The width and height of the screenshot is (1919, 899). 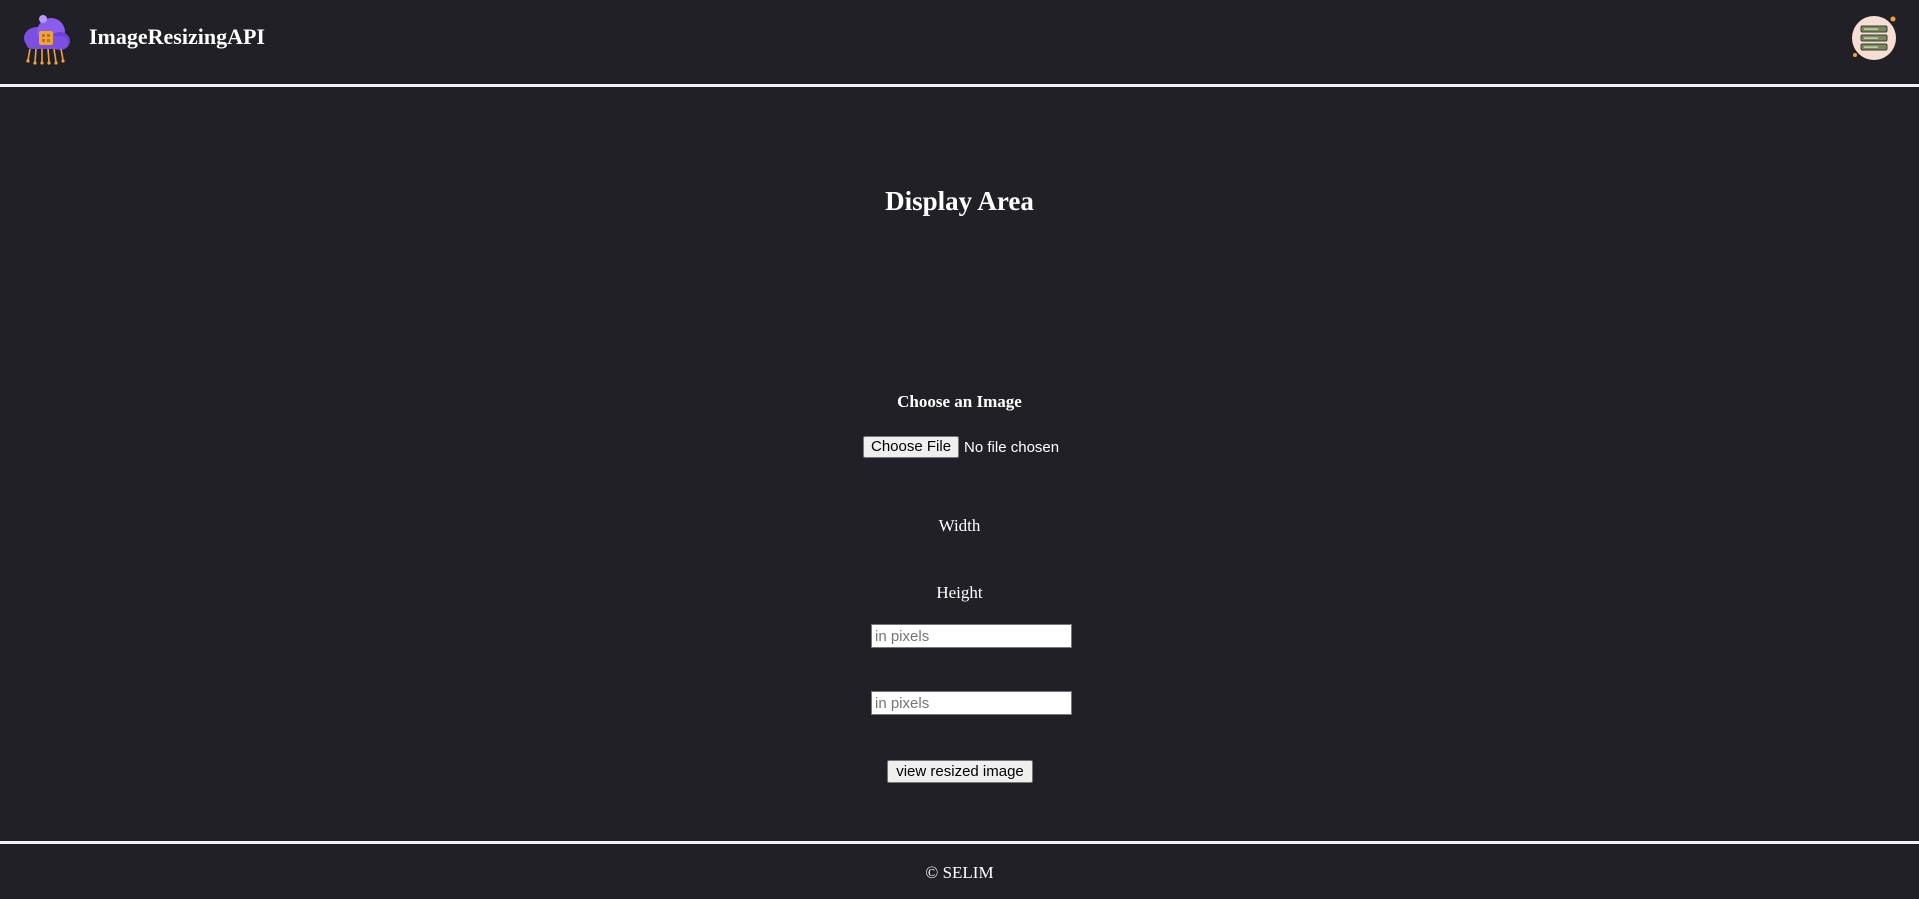 What do you see at coordinates (959, 401) in the screenshot?
I see `choose-image-label: Choose an Image` at bounding box center [959, 401].